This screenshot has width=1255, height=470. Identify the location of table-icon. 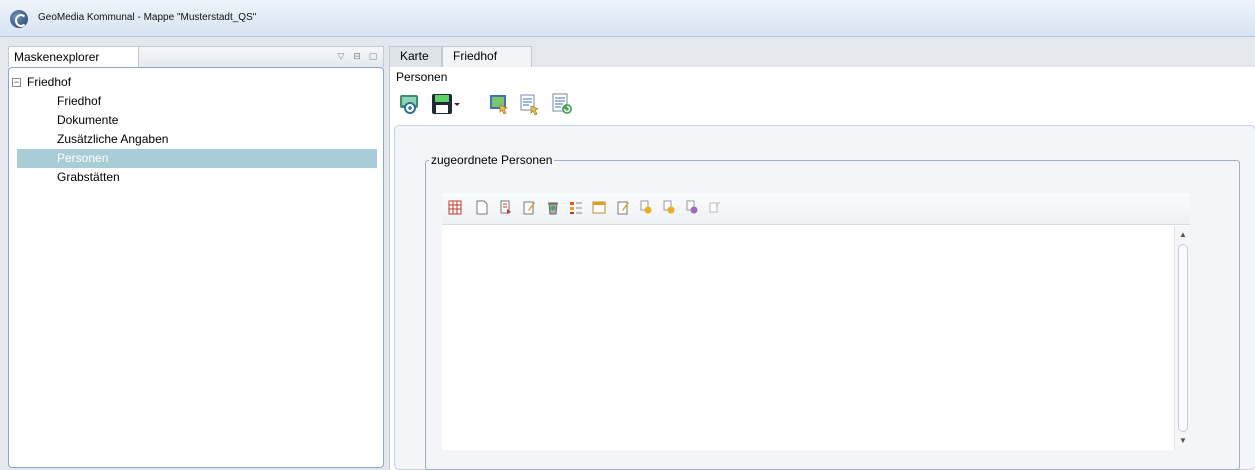
(455, 207).